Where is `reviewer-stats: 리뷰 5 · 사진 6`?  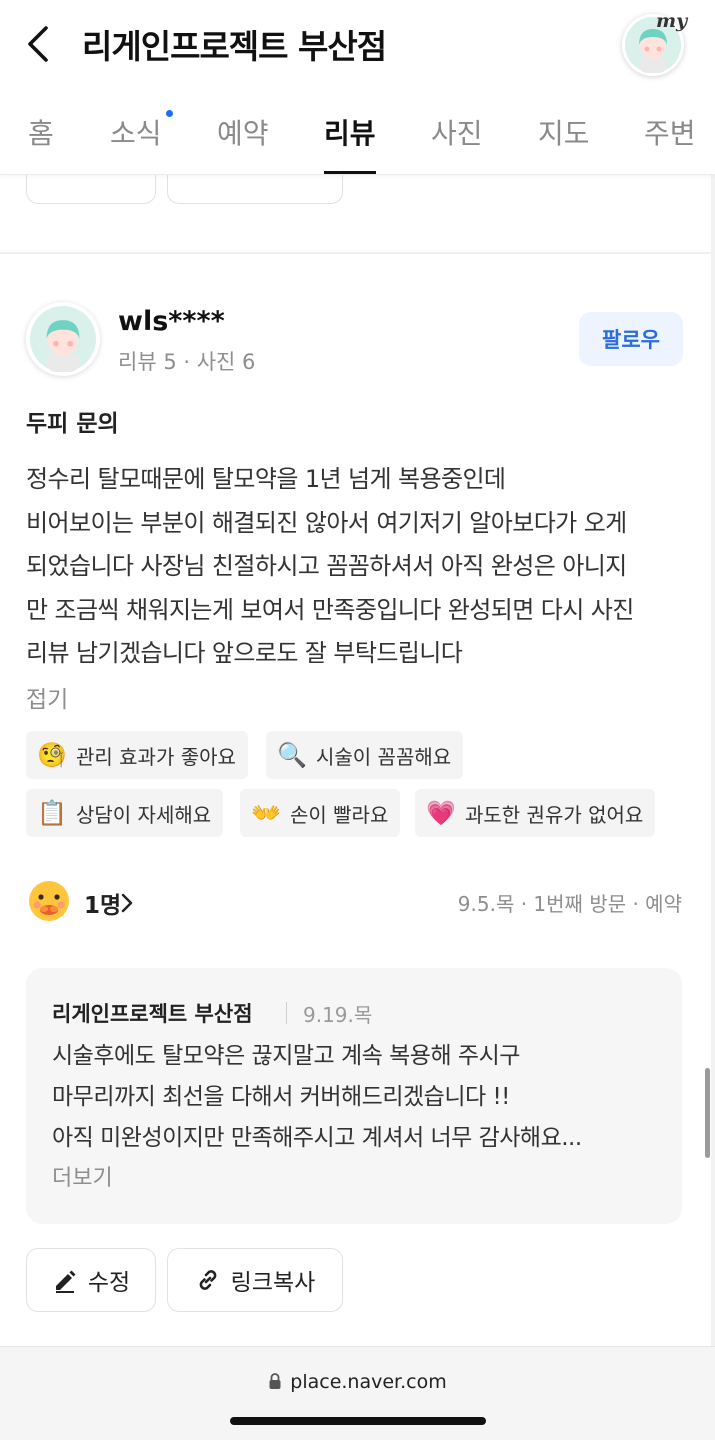 reviewer-stats: 리뷰 5 · 사진 6 is located at coordinates (187, 362).